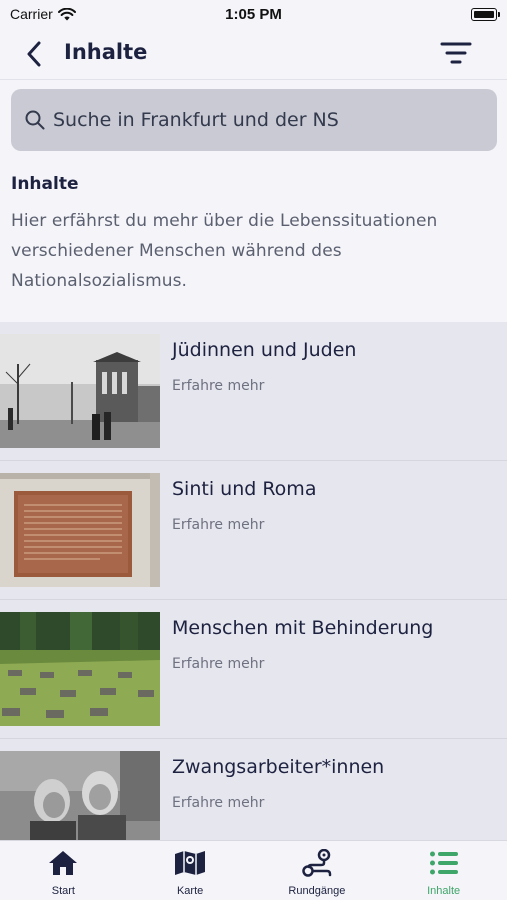 This screenshot has width=507, height=900. Describe the element at coordinates (63, 891) in the screenshot. I see `tab-label: Start` at that location.